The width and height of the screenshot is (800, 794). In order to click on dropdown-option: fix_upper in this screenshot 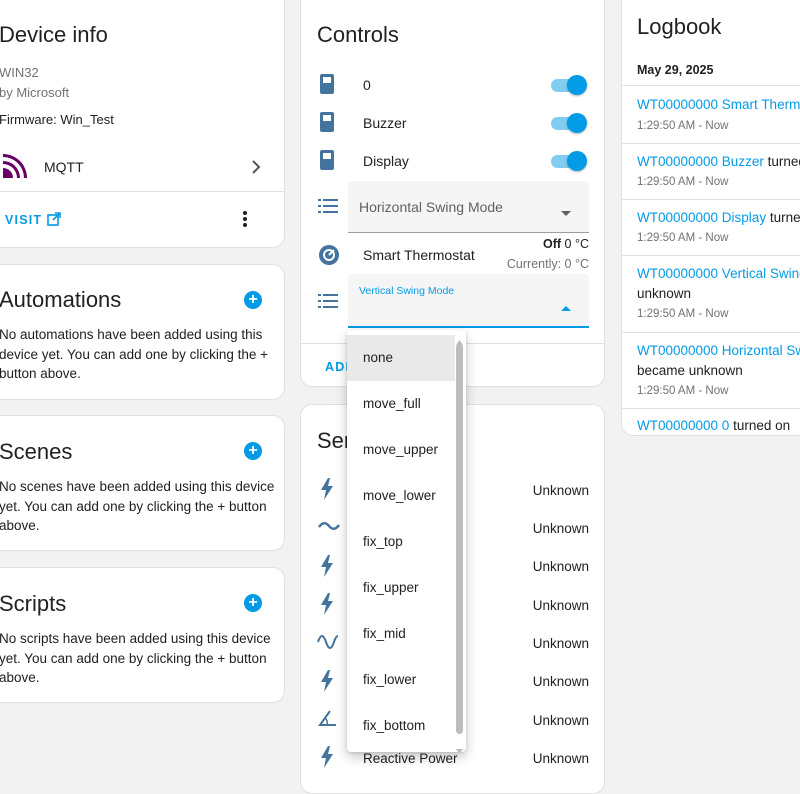, I will do `click(401, 588)`.